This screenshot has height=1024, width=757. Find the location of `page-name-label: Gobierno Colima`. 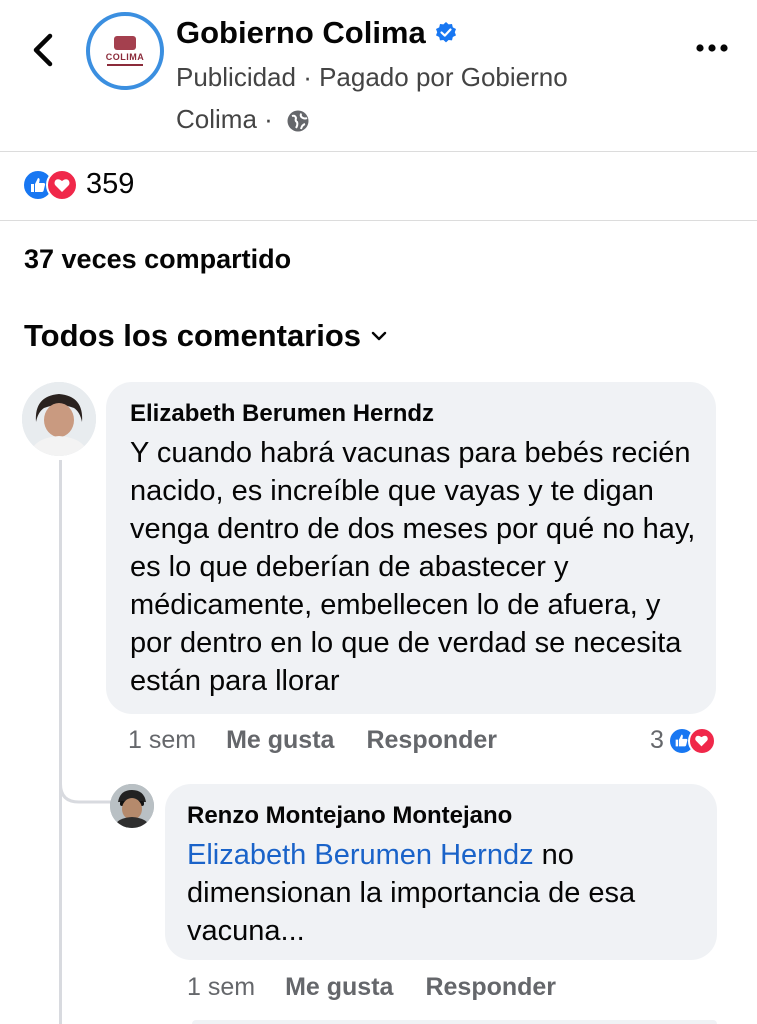

page-name-label: Gobierno Colima is located at coordinates (301, 32).